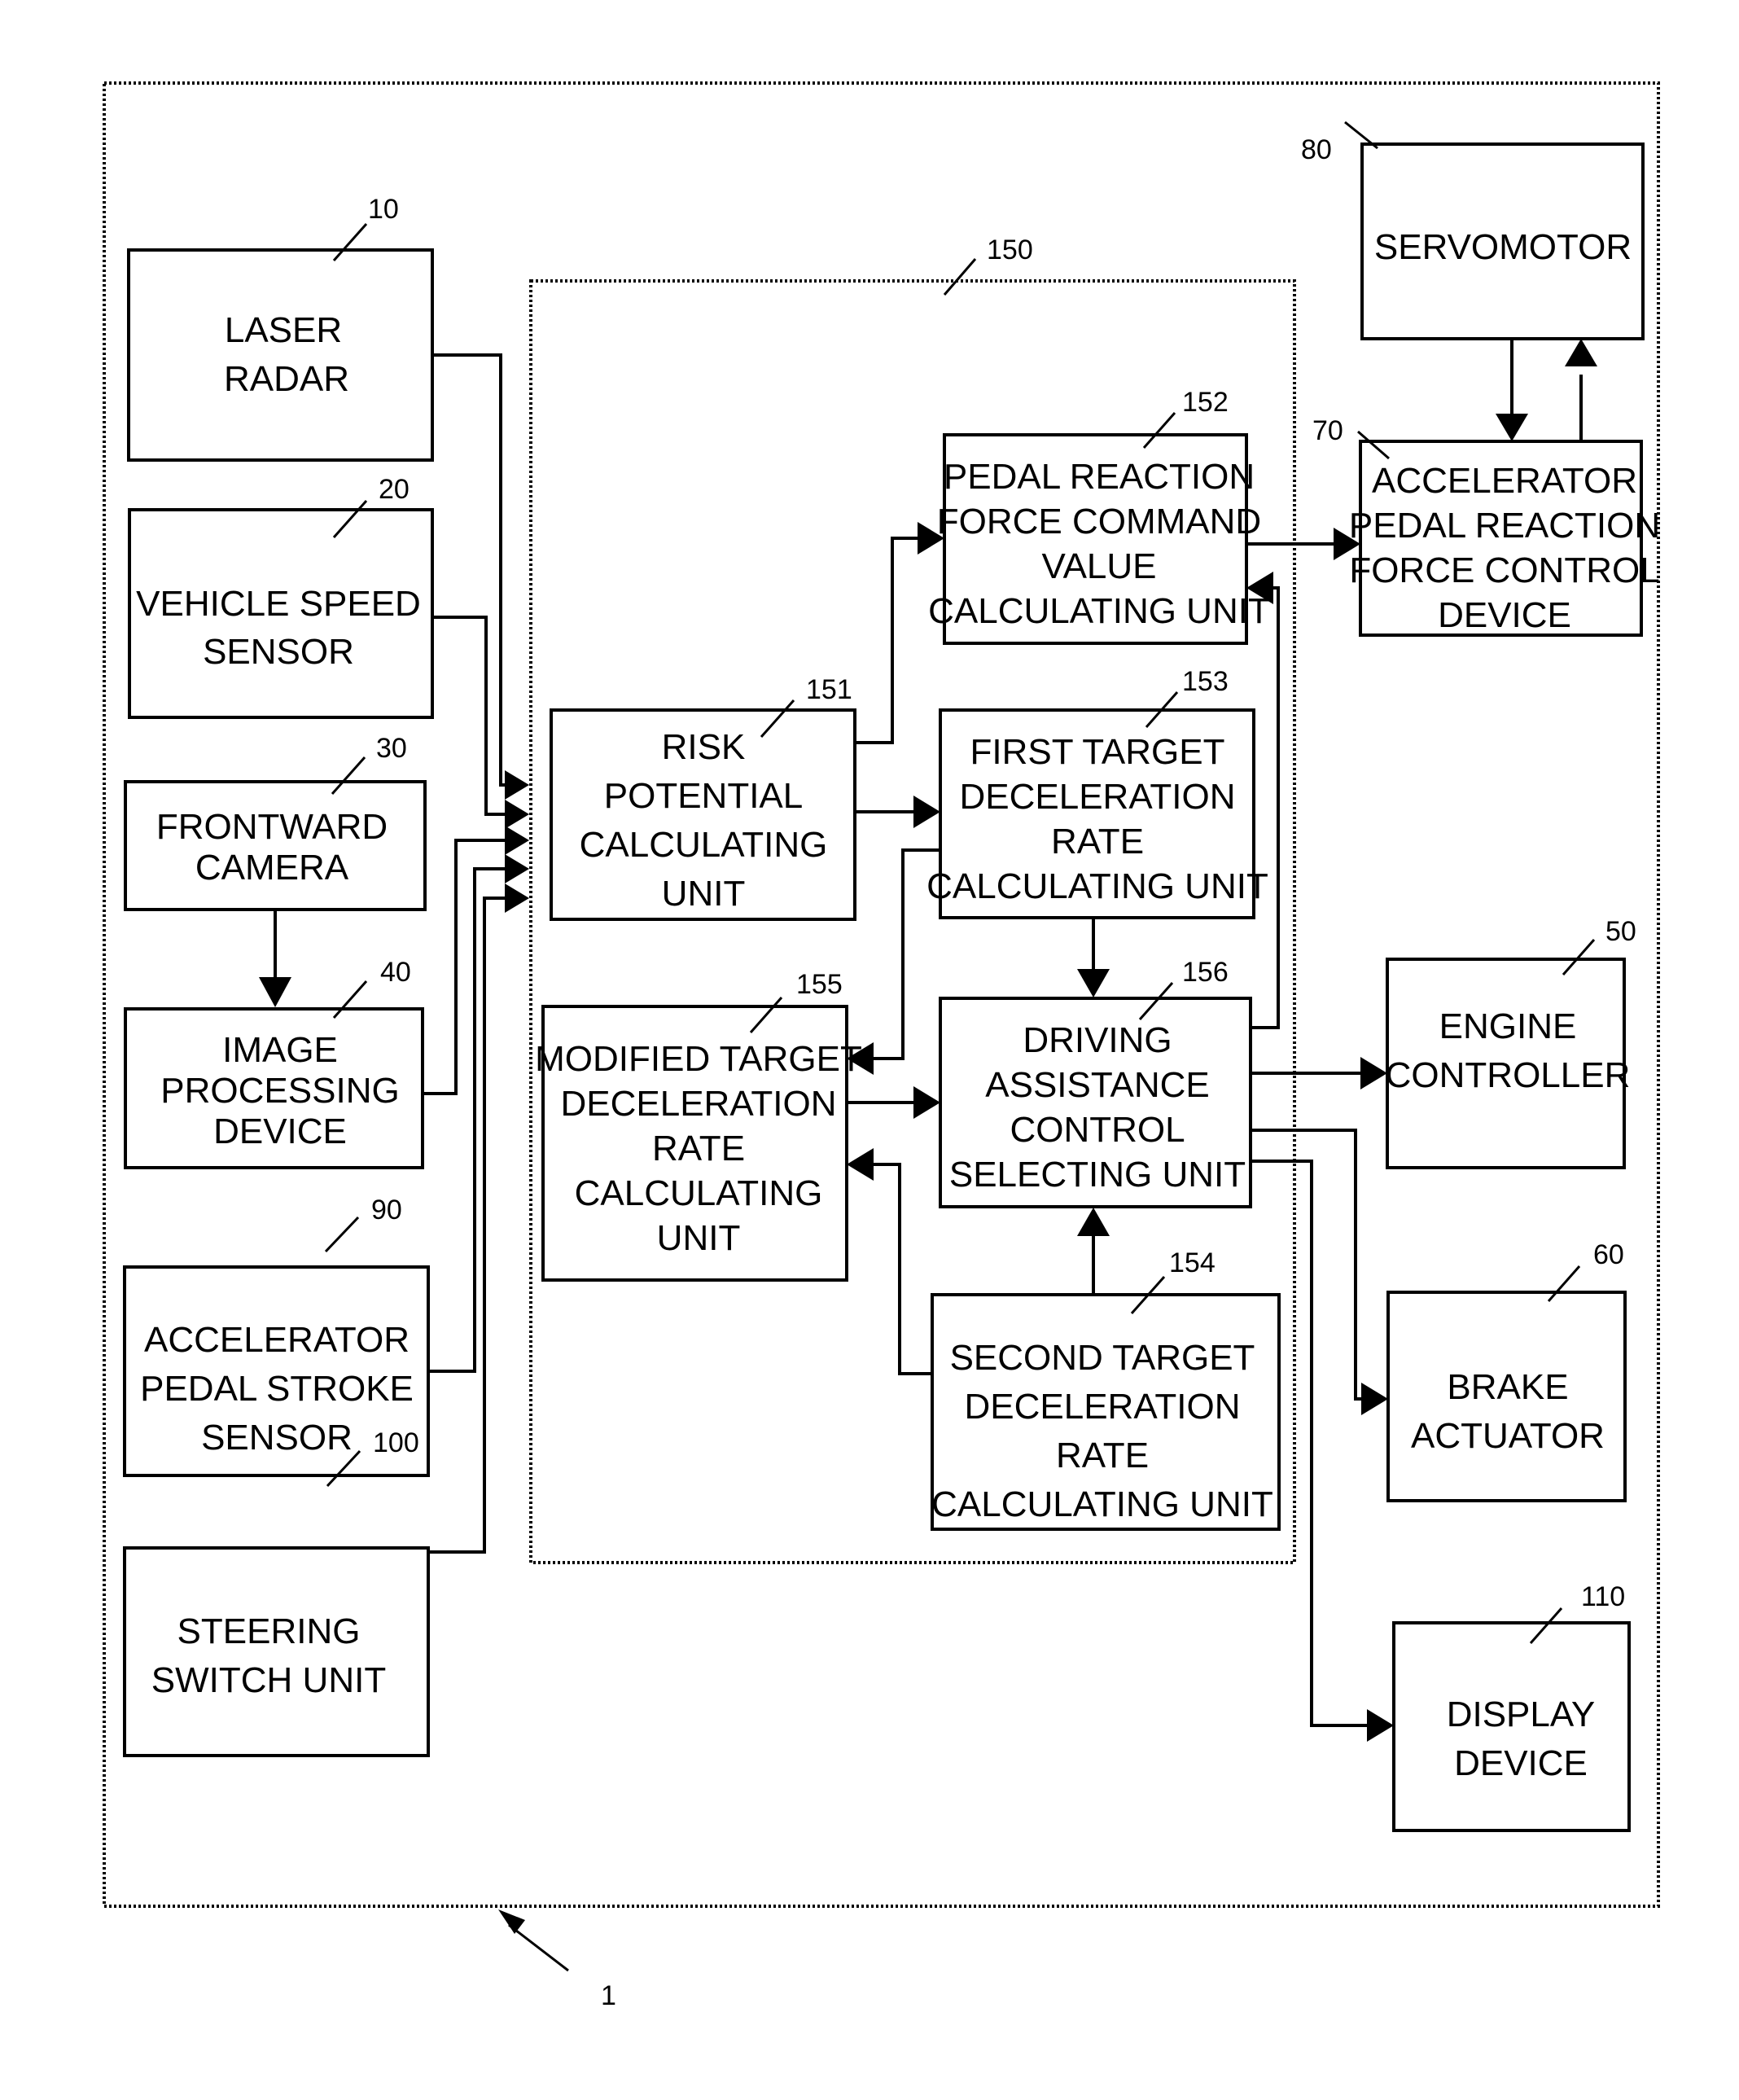 The width and height of the screenshot is (1739, 2100). What do you see at coordinates (1316, 149) in the screenshot?
I see `svg-text: 80` at bounding box center [1316, 149].